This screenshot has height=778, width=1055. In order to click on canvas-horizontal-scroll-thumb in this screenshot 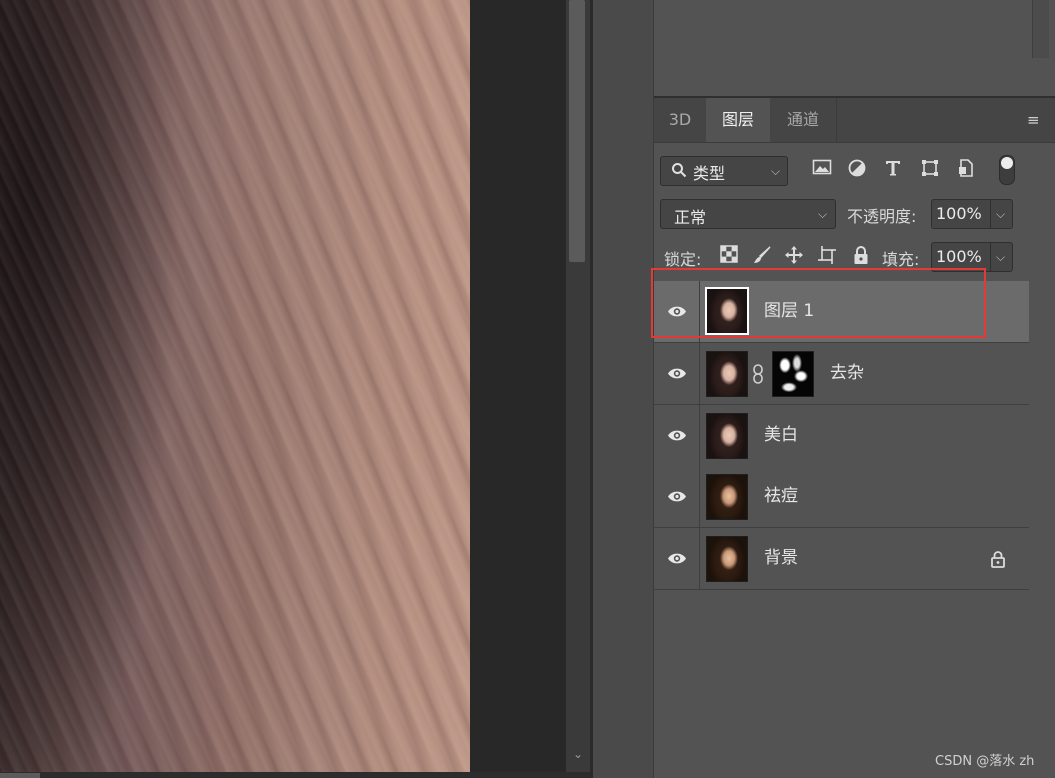, I will do `click(20, 775)`.